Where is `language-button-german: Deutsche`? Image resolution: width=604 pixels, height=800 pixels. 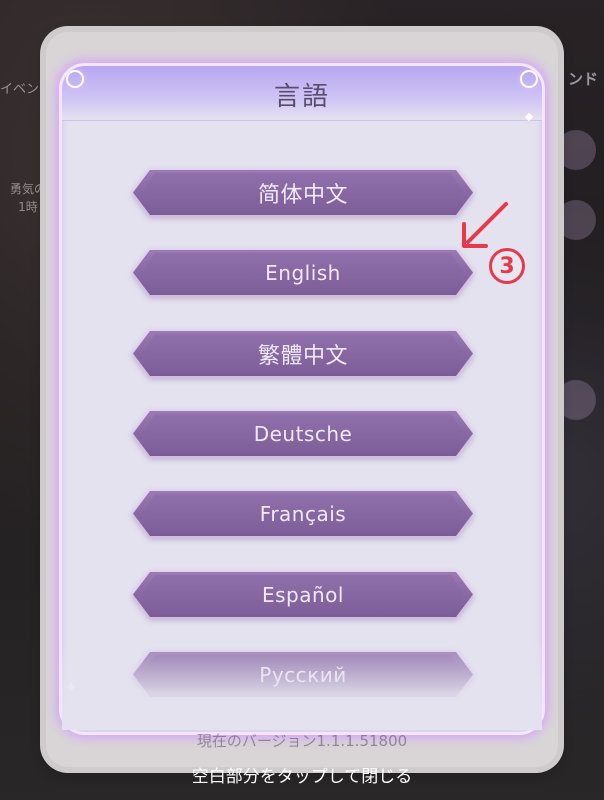
language-button-german: Deutsche is located at coordinates (303, 433).